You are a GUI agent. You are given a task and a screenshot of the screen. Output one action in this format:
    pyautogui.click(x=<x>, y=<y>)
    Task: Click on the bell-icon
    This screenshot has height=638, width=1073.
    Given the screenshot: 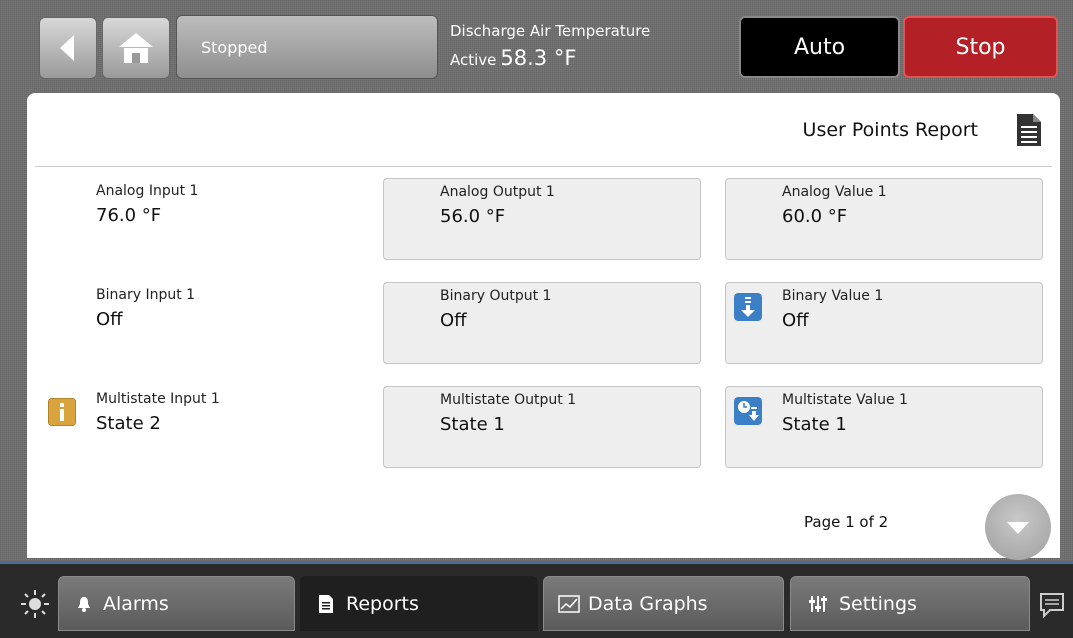 What is the action you would take?
    pyautogui.click(x=84, y=604)
    